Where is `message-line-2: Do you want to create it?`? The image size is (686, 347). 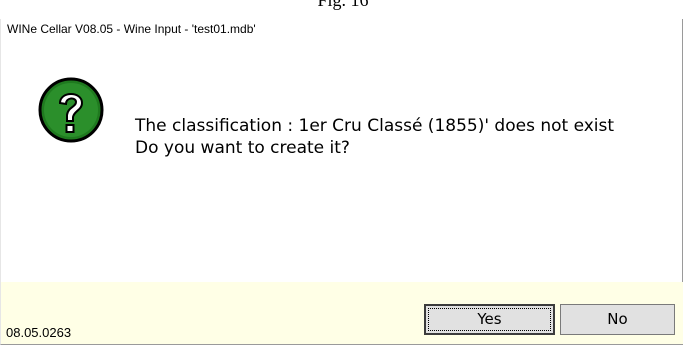 message-line-2: Do you want to create it? is located at coordinates (242, 148).